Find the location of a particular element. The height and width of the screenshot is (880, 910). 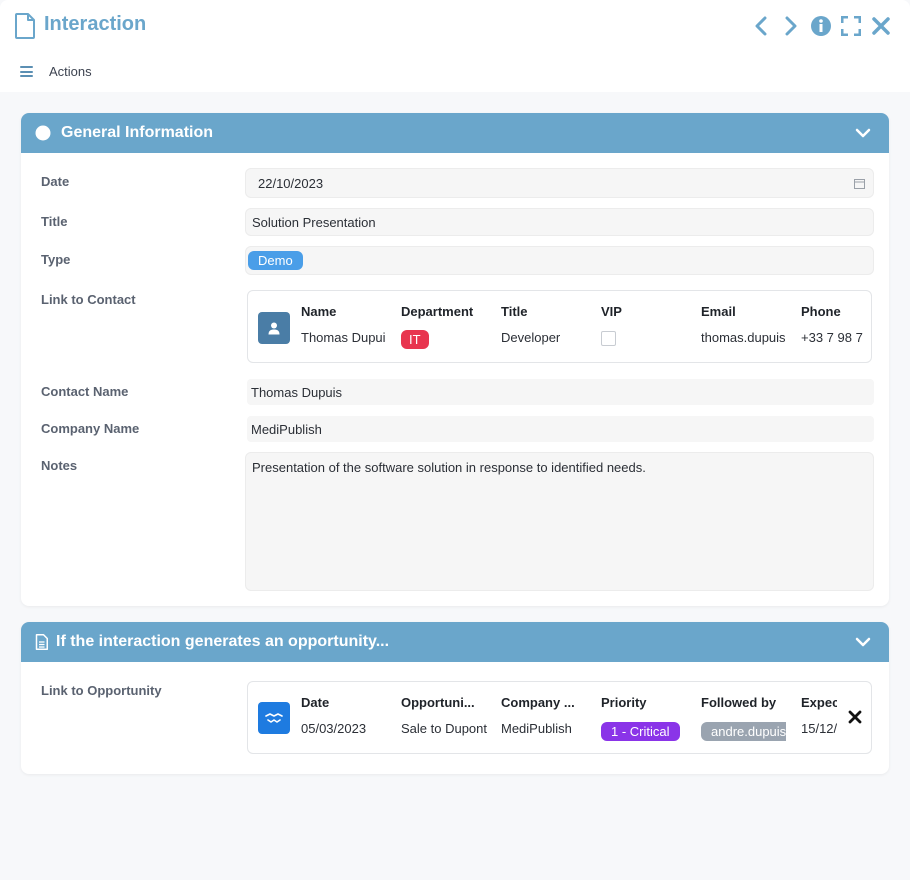

chevron-left-icon is located at coordinates (761, 26).